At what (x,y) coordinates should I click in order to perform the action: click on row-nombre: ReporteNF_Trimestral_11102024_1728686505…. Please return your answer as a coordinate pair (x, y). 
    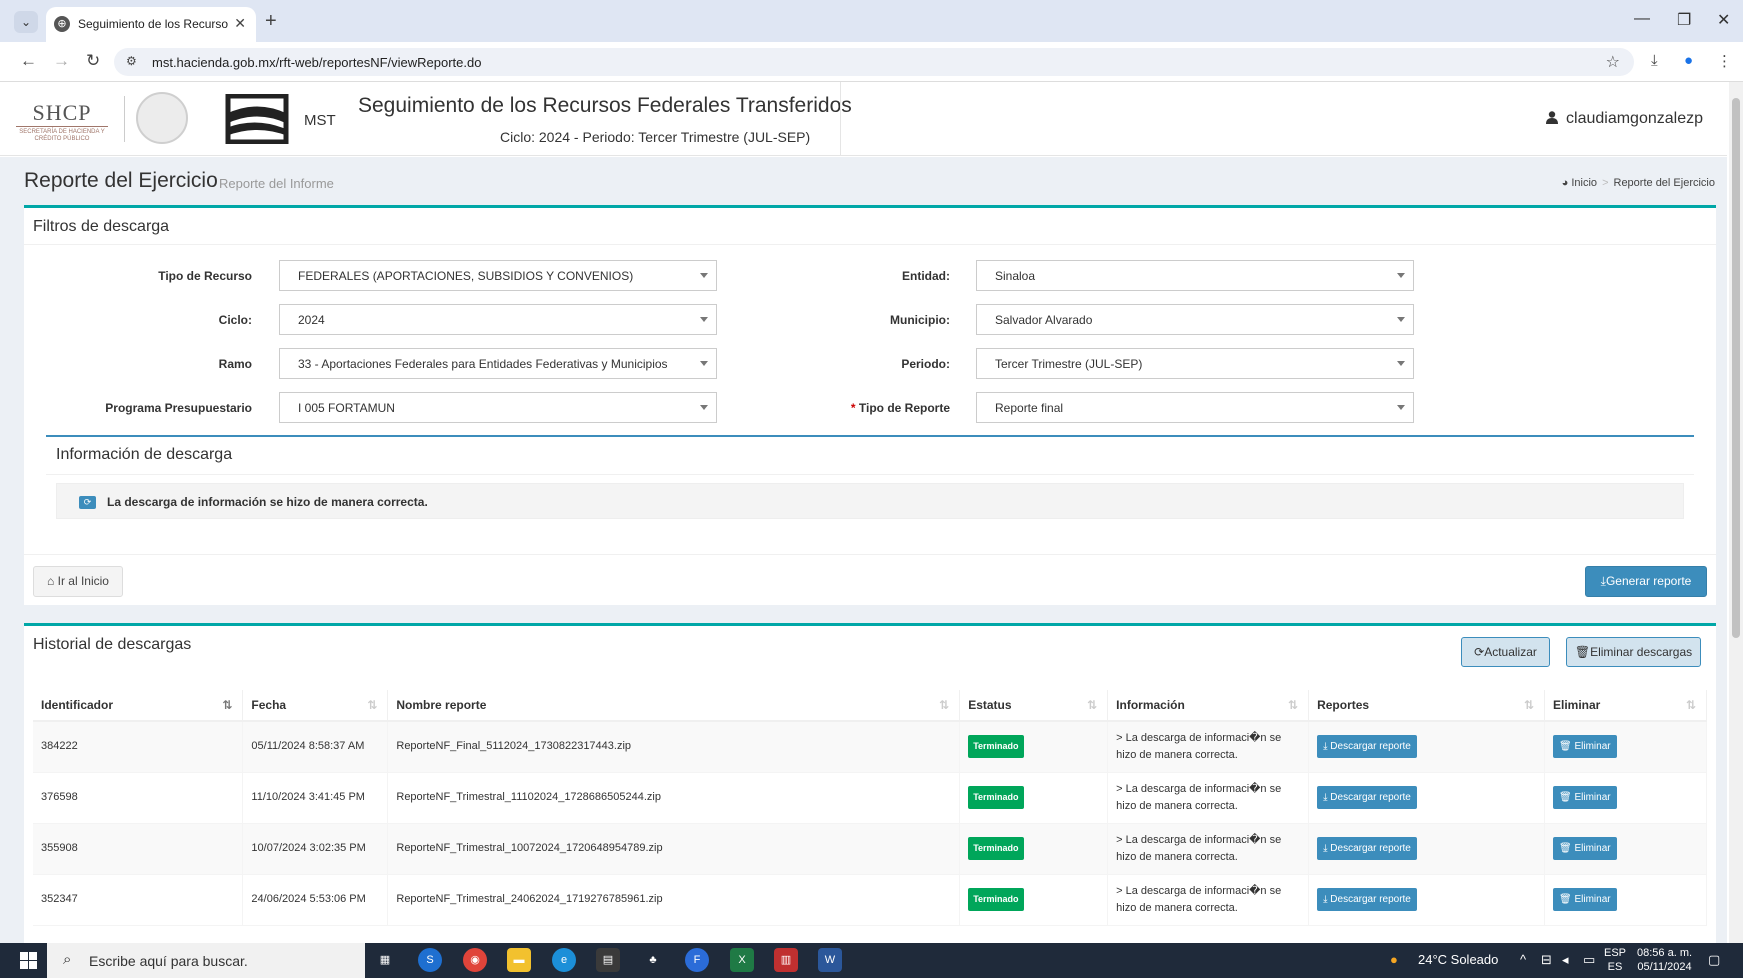
    Looking at the image, I should click on (674, 798).